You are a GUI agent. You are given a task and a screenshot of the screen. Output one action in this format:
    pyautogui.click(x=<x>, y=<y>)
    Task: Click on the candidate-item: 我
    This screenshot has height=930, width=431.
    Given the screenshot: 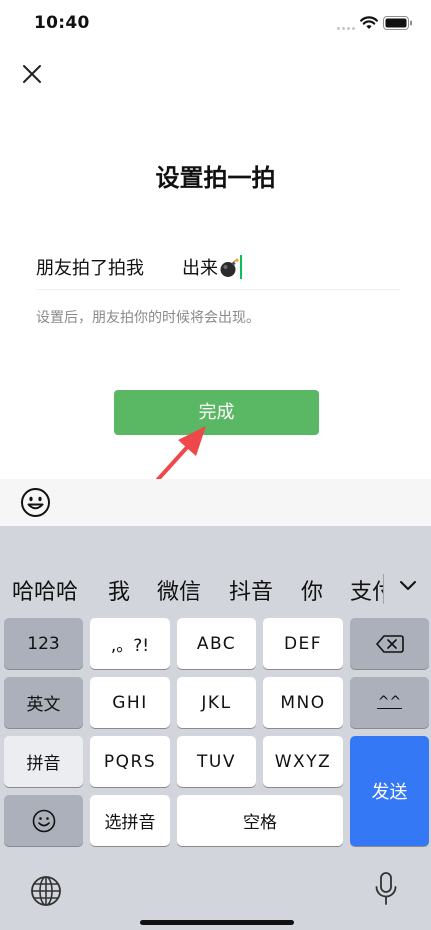 What is the action you would take?
    pyautogui.click(x=119, y=590)
    